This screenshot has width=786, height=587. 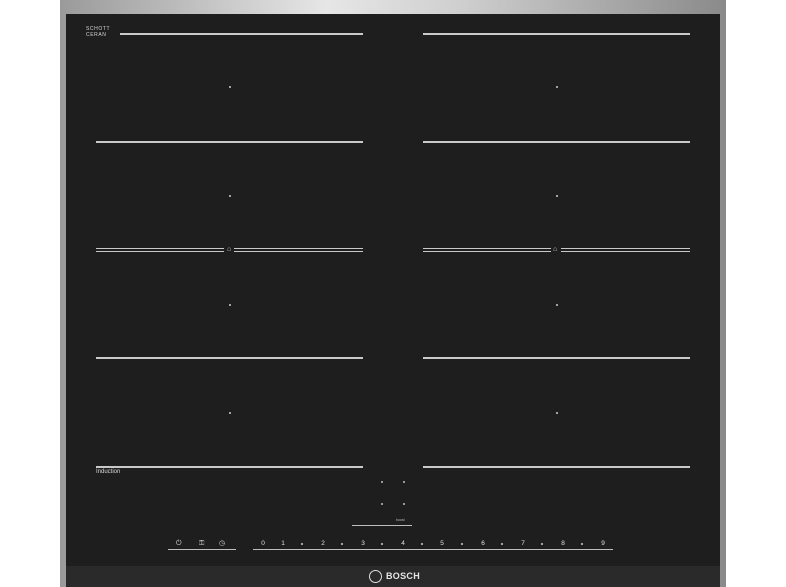 I want to click on control-strip-line-left, so click(x=202, y=549).